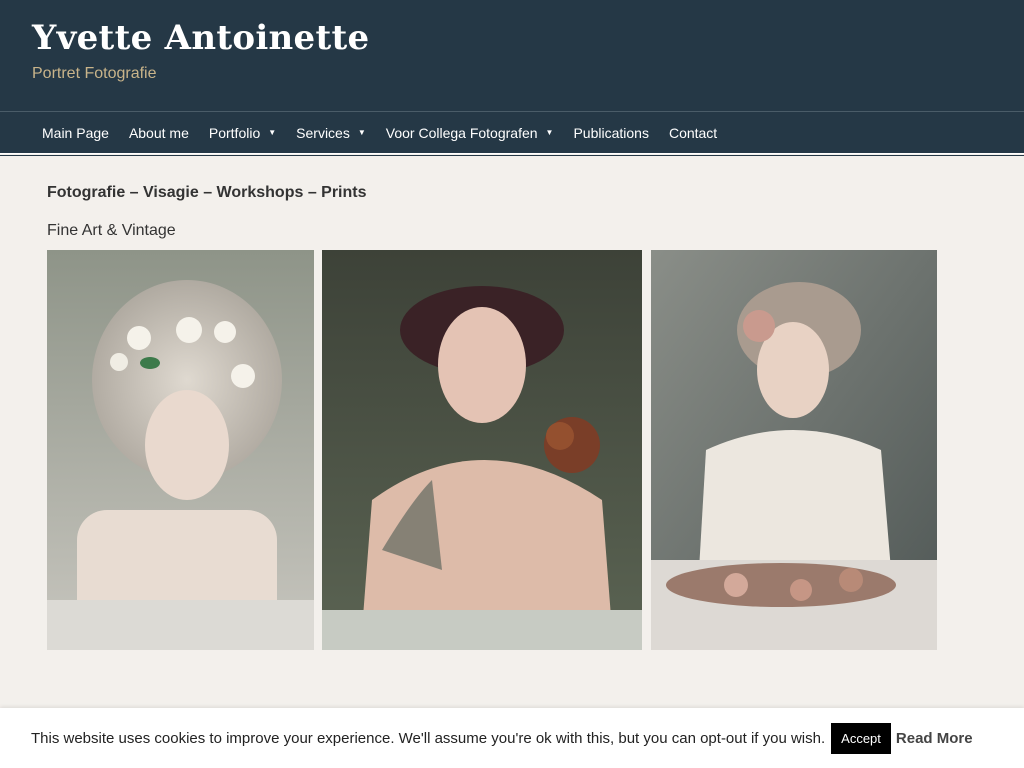 This screenshot has height=768, width=1024. I want to click on site-header: Yvette Antoinette Portret Fotografie, so click(512, 55).